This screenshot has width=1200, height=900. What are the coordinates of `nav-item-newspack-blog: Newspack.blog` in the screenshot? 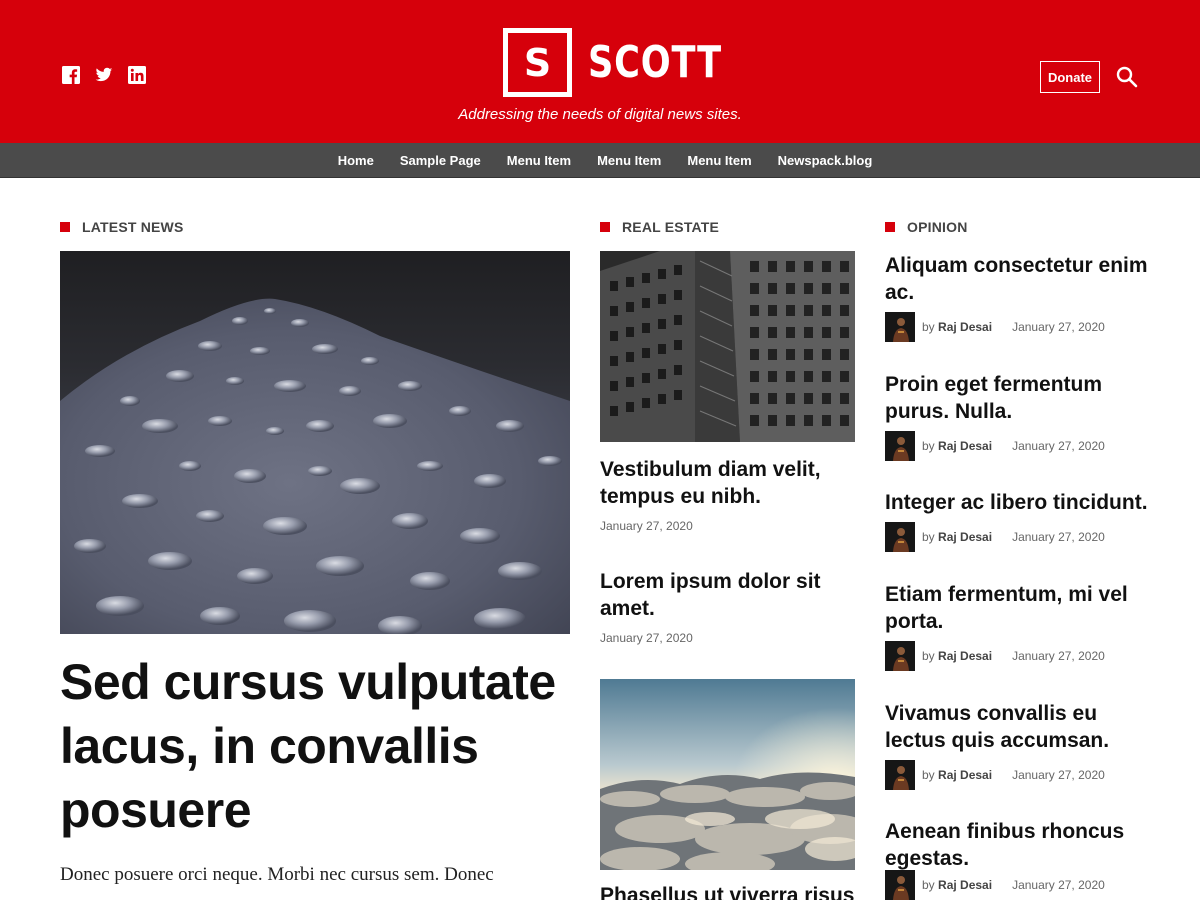 It's located at (825, 160).